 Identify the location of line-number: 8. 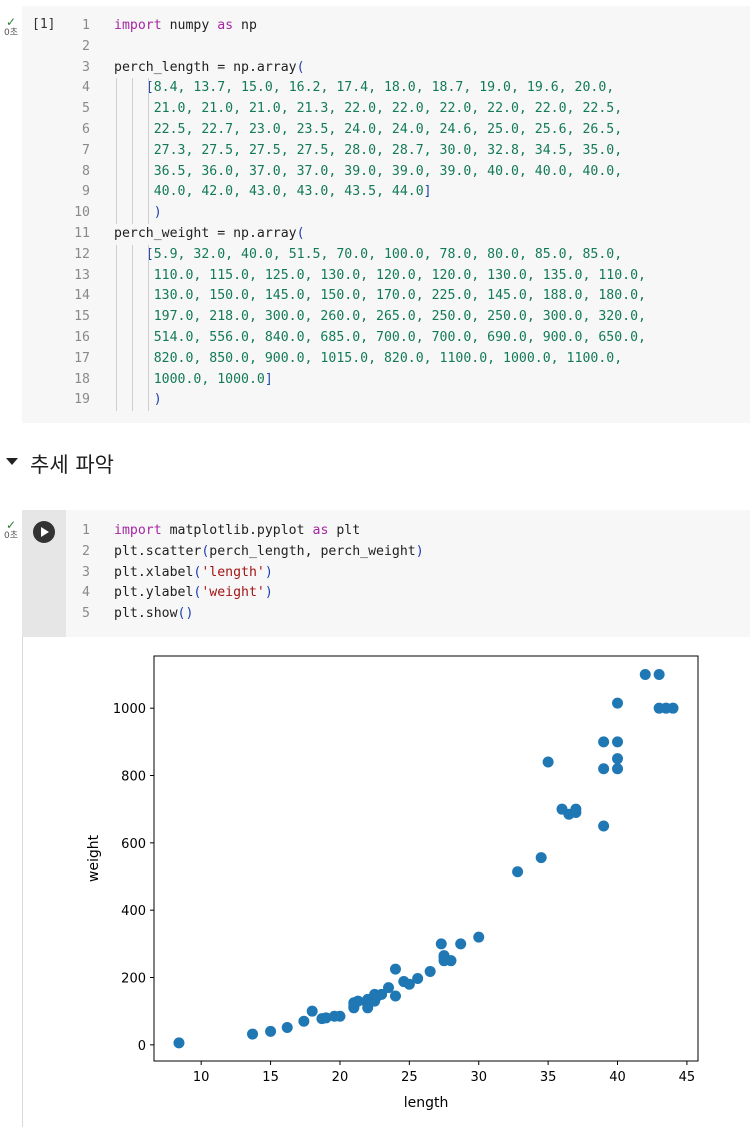
(86, 171).